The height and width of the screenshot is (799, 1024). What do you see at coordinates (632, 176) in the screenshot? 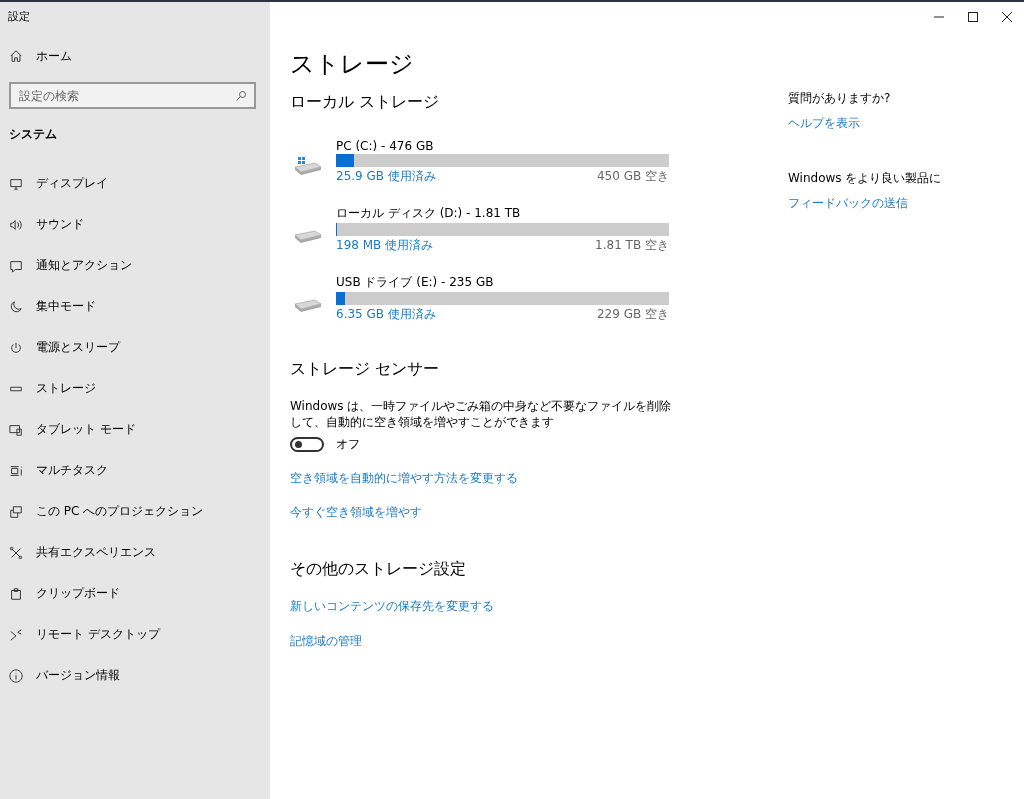
I see `free-space-text: 450 GB 空き` at bounding box center [632, 176].